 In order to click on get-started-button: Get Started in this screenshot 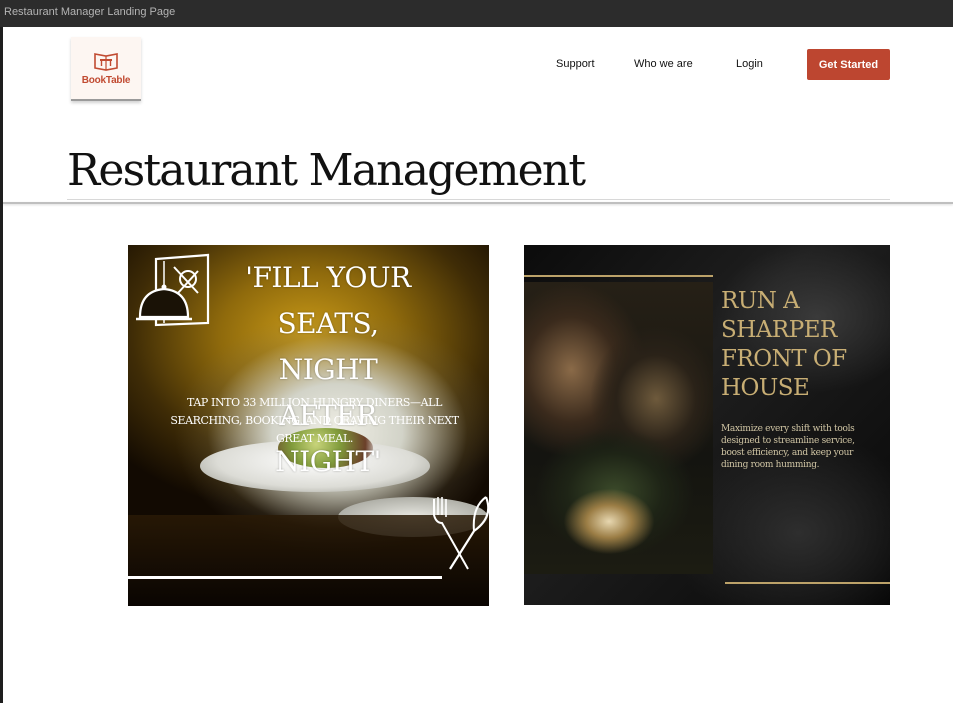, I will do `click(848, 64)`.